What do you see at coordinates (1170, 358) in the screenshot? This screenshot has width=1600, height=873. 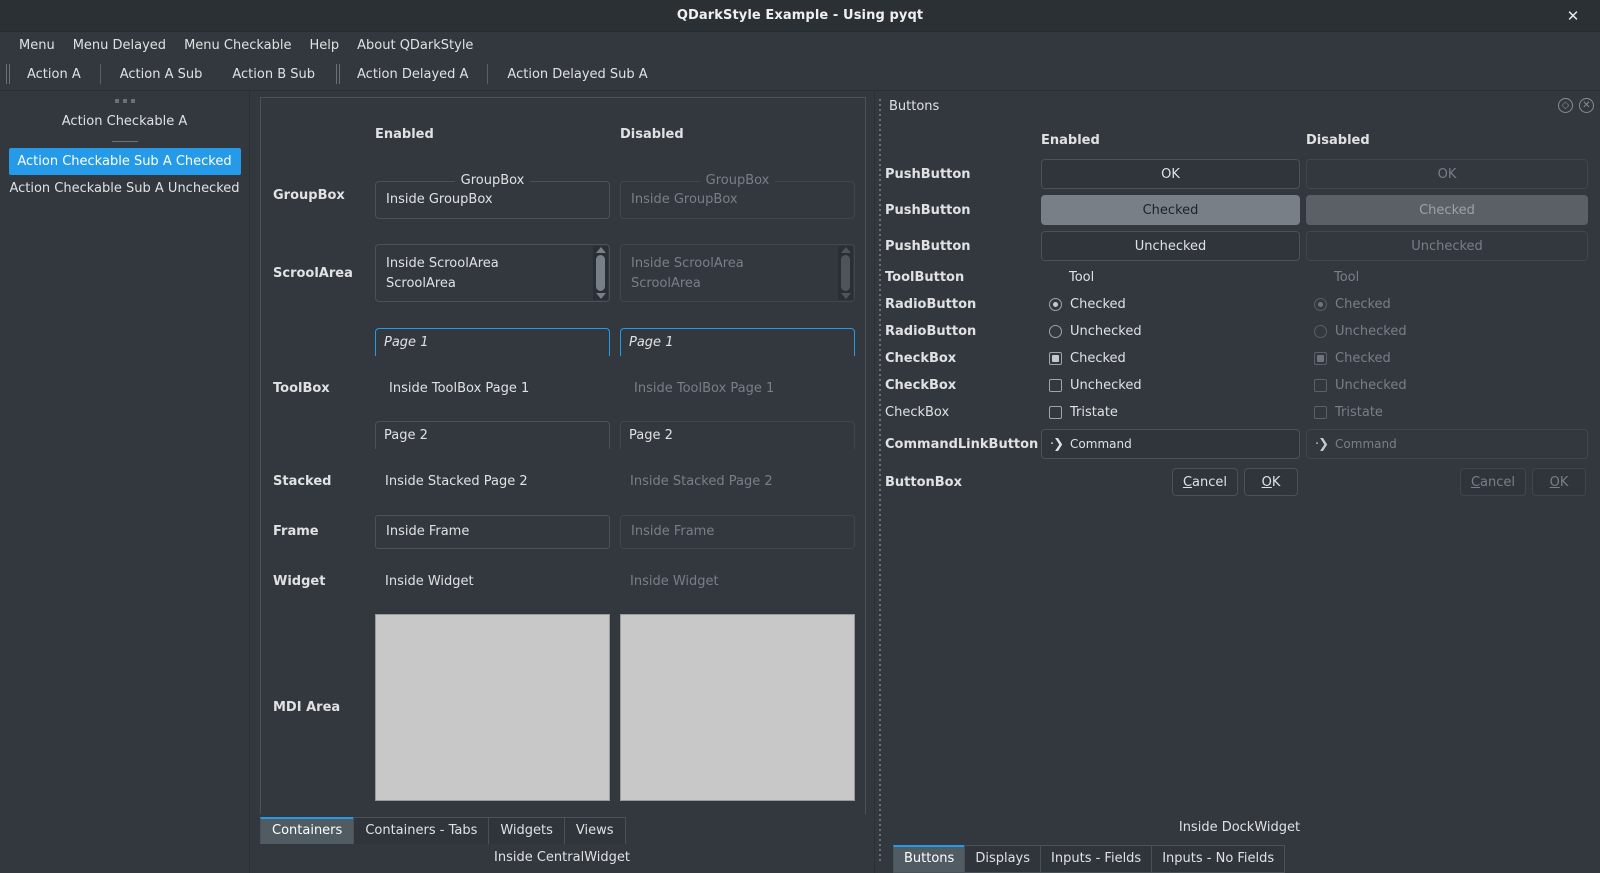 I see `checkbox-checked-enabled: Checked` at bounding box center [1170, 358].